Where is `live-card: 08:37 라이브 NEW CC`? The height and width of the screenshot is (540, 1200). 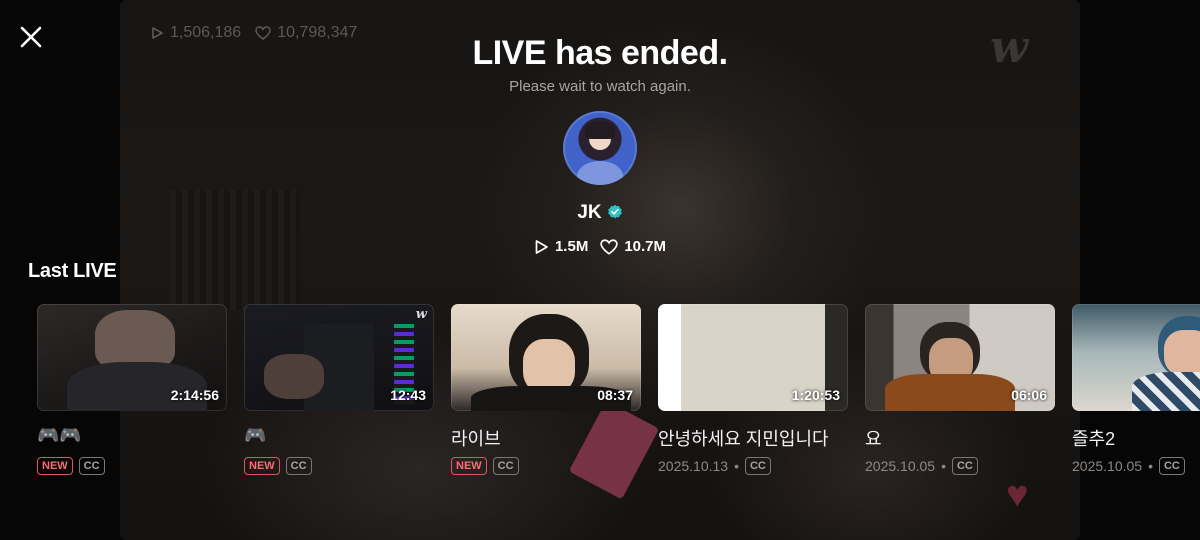 live-card: 08:37 라이브 NEW CC is located at coordinates (546, 389).